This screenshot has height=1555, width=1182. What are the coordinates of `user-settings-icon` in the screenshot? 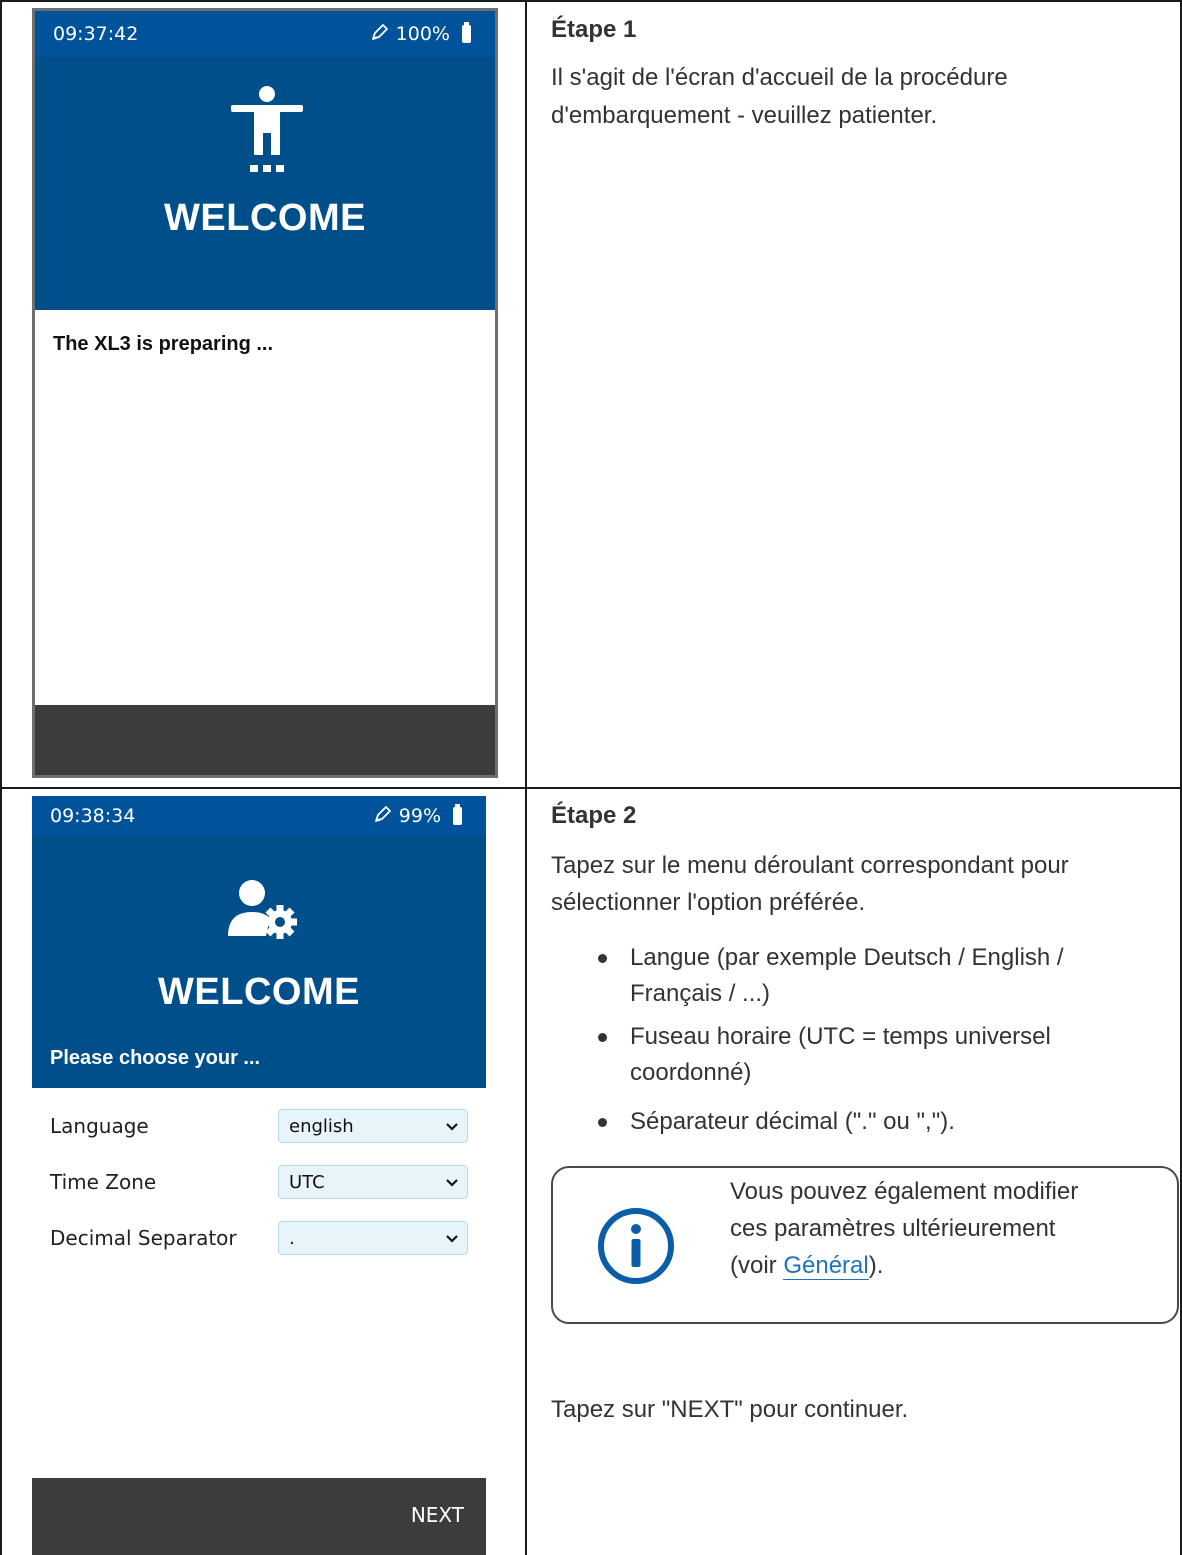 It's located at (262, 913).